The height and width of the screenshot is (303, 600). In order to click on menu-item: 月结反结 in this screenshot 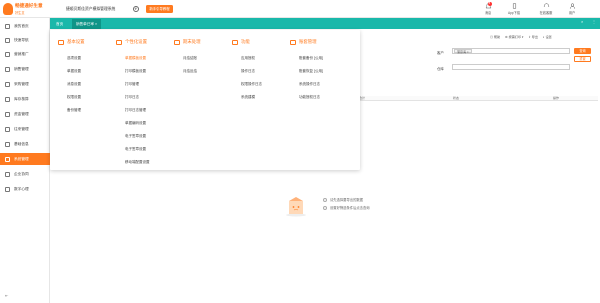, I will do `click(202, 71)`.